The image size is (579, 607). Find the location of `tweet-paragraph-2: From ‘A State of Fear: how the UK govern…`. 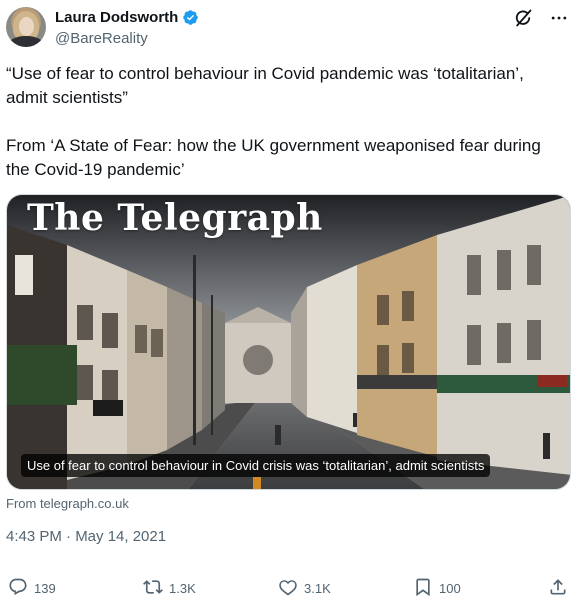

tweet-paragraph-2: From ‘A State of Fear: how the UK govern… is located at coordinates (273, 157).